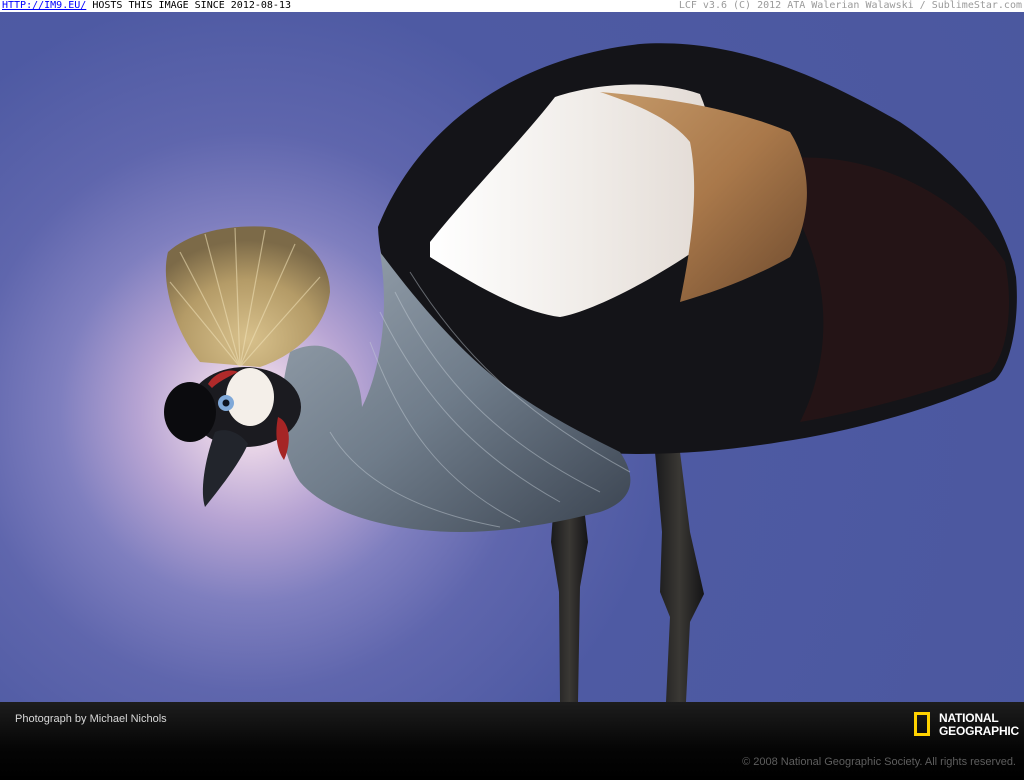 Image resolution: width=1024 pixels, height=780 pixels. What do you see at coordinates (44, 5) in the screenshot?
I see `host-link: HTTP://IM9.EU/` at bounding box center [44, 5].